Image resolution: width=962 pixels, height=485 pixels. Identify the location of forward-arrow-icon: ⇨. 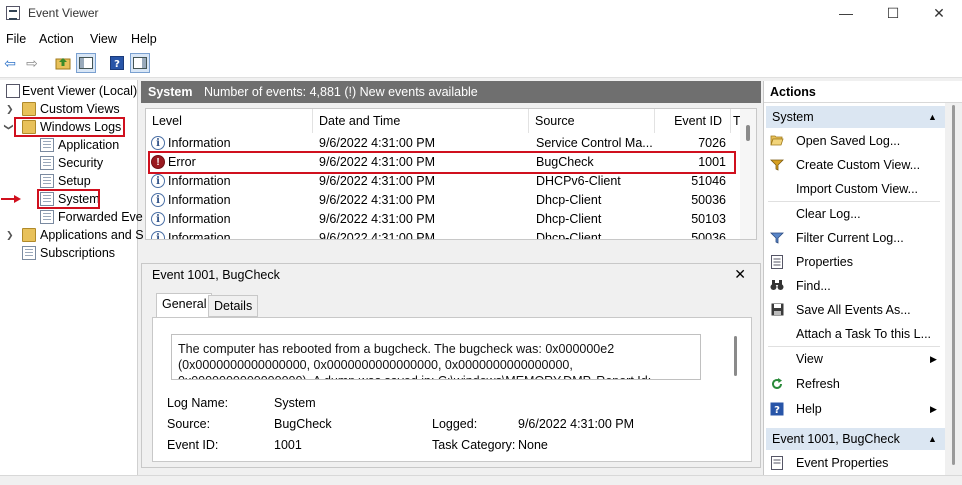
(32, 63).